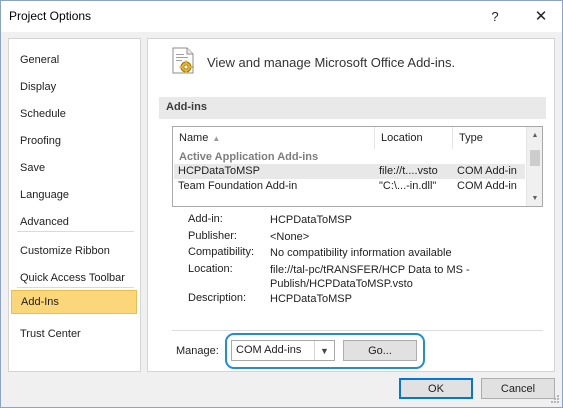 The height and width of the screenshot is (408, 563). I want to click on row-name: HCPDataToMSP, so click(219, 171).